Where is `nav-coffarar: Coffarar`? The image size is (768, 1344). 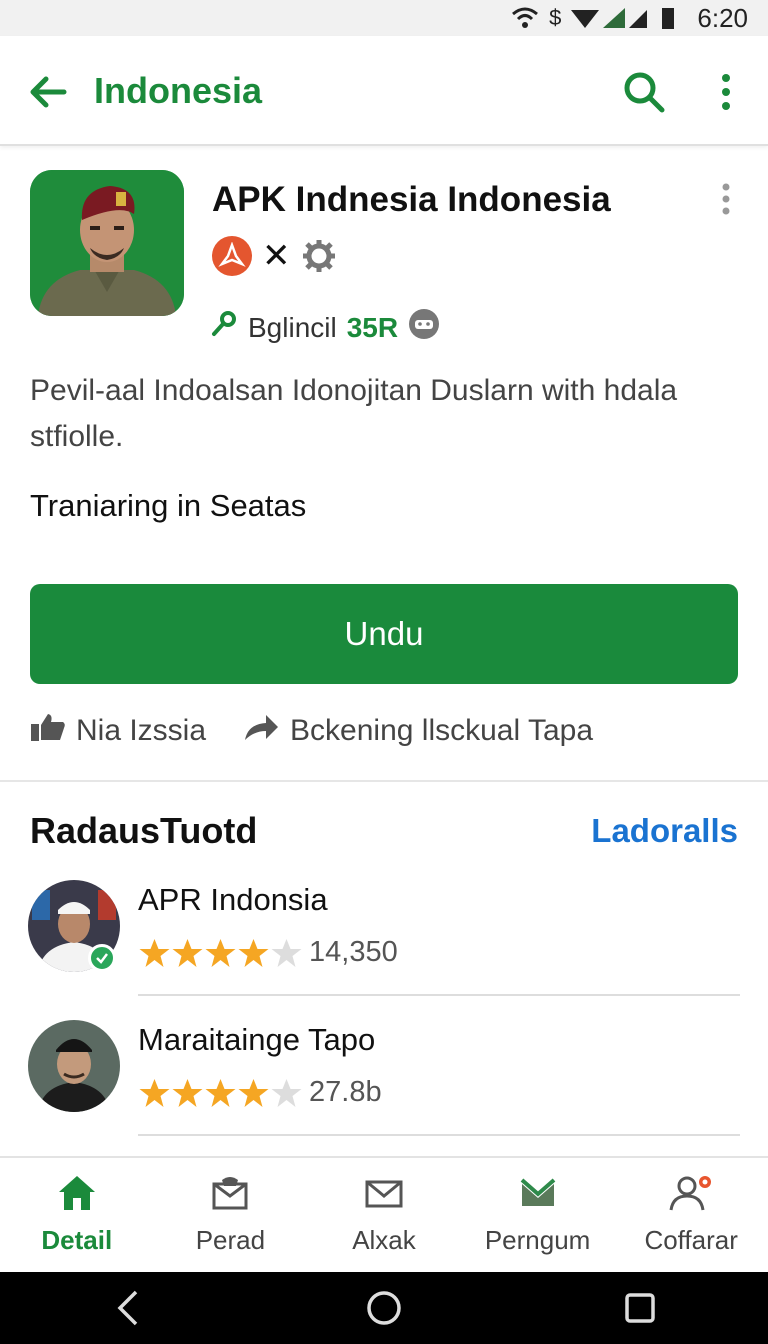 nav-coffarar: Coffarar is located at coordinates (691, 1215).